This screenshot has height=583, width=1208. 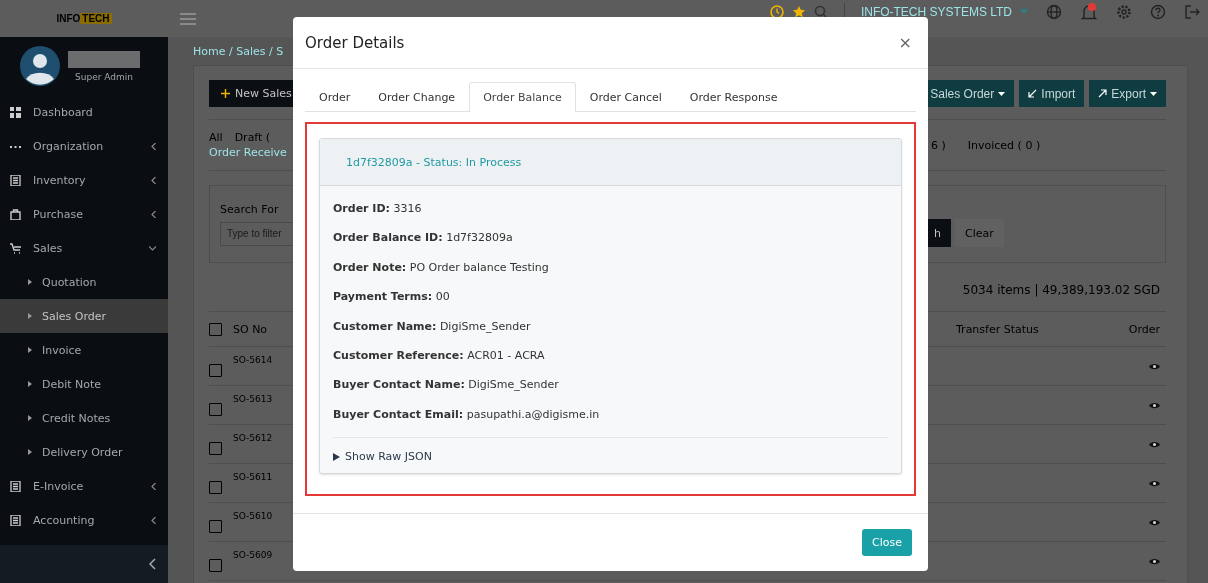 What do you see at coordinates (355, 42) in the screenshot?
I see `dialog-title: Order Details` at bounding box center [355, 42].